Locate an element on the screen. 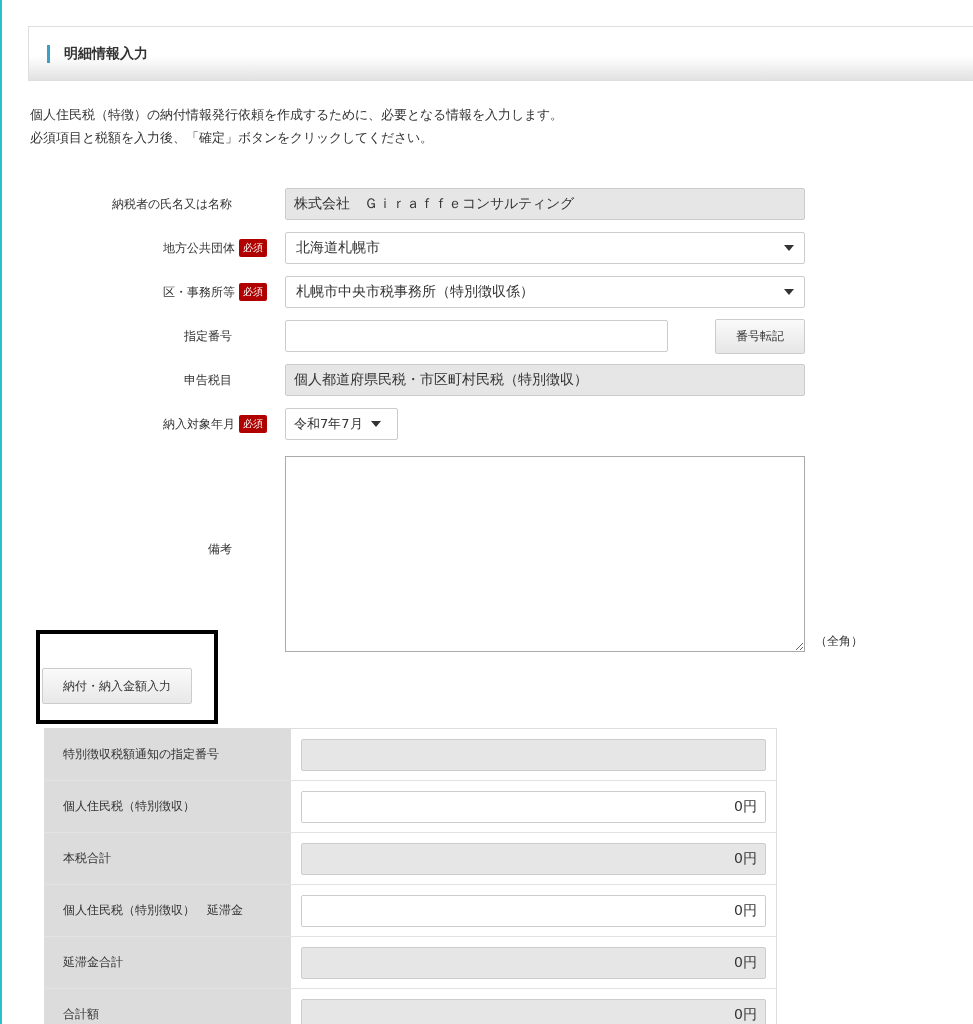 This screenshot has width=973, height=1024. field-label: 地方公共団体 is located at coordinates (199, 248).